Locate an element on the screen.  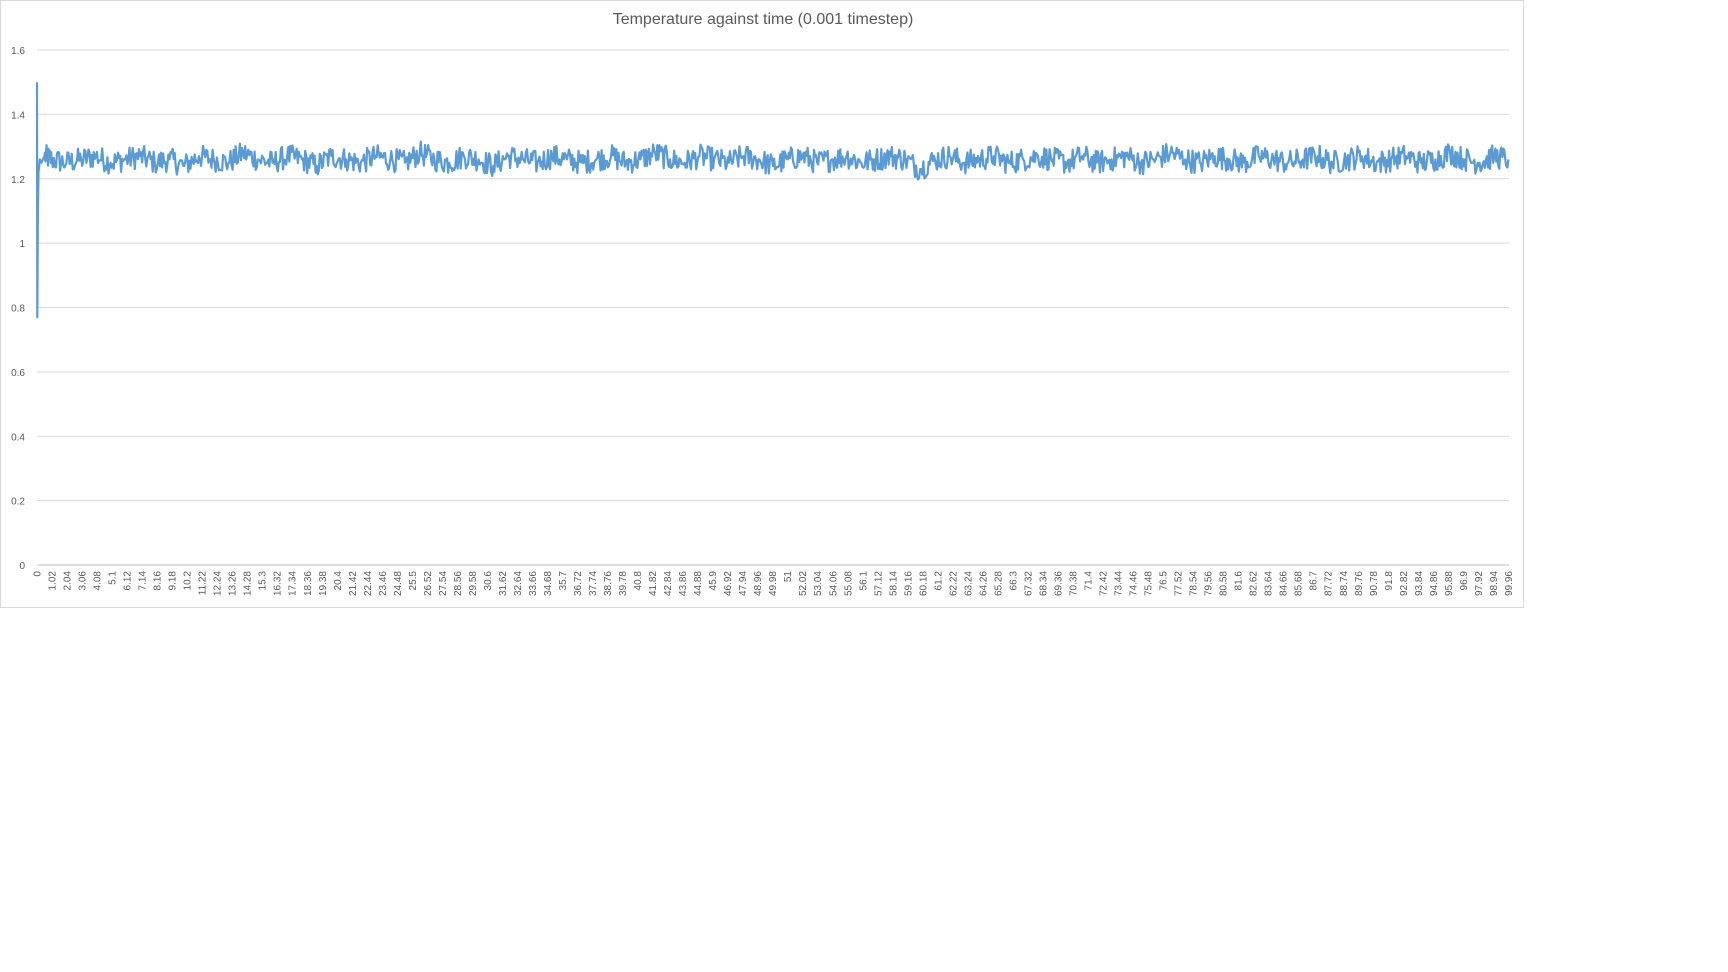
x-tick-label: 64.26 is located at coordinates (983, 583).